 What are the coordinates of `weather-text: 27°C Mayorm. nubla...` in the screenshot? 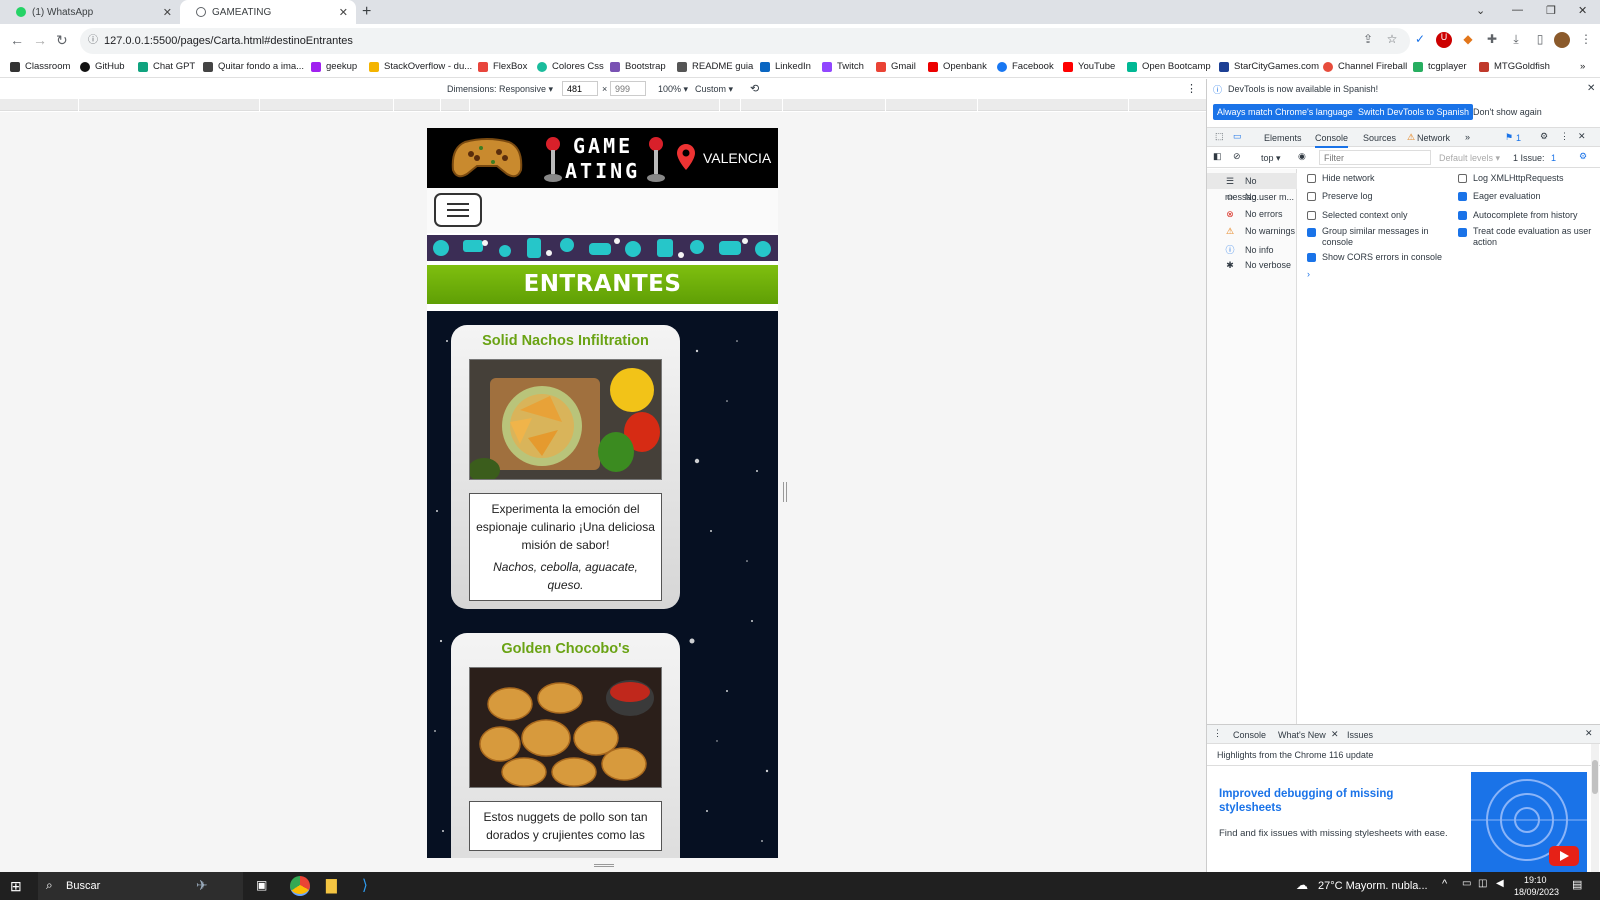 It's located at (1373, 886).